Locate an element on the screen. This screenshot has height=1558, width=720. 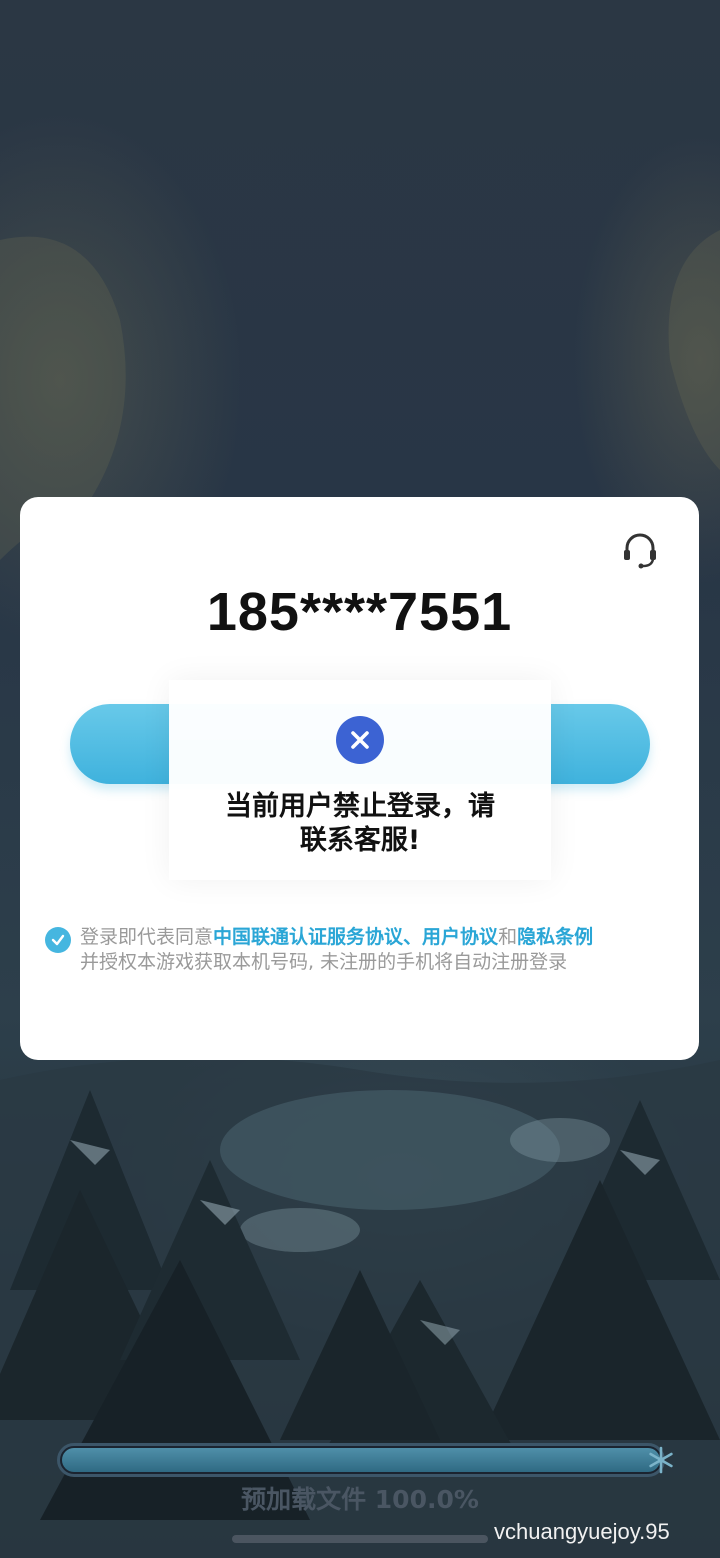
home-indicator is located at coordinates (360, 1539).